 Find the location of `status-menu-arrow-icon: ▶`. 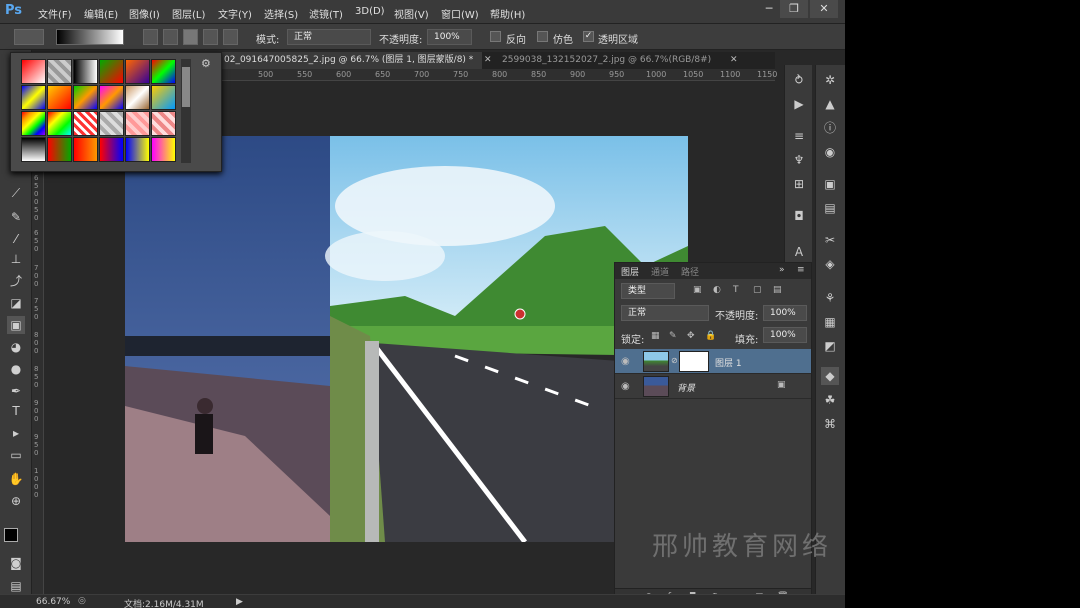

status-menu-arrow-icon: ▶ is located at coordinates (239, 602).